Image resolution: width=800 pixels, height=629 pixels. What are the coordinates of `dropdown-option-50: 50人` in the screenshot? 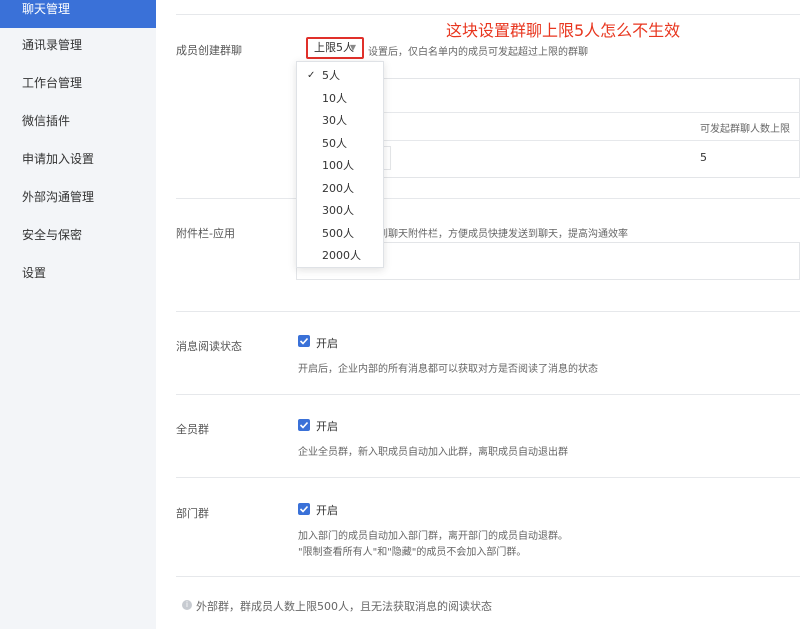 It's located at (341, 144).